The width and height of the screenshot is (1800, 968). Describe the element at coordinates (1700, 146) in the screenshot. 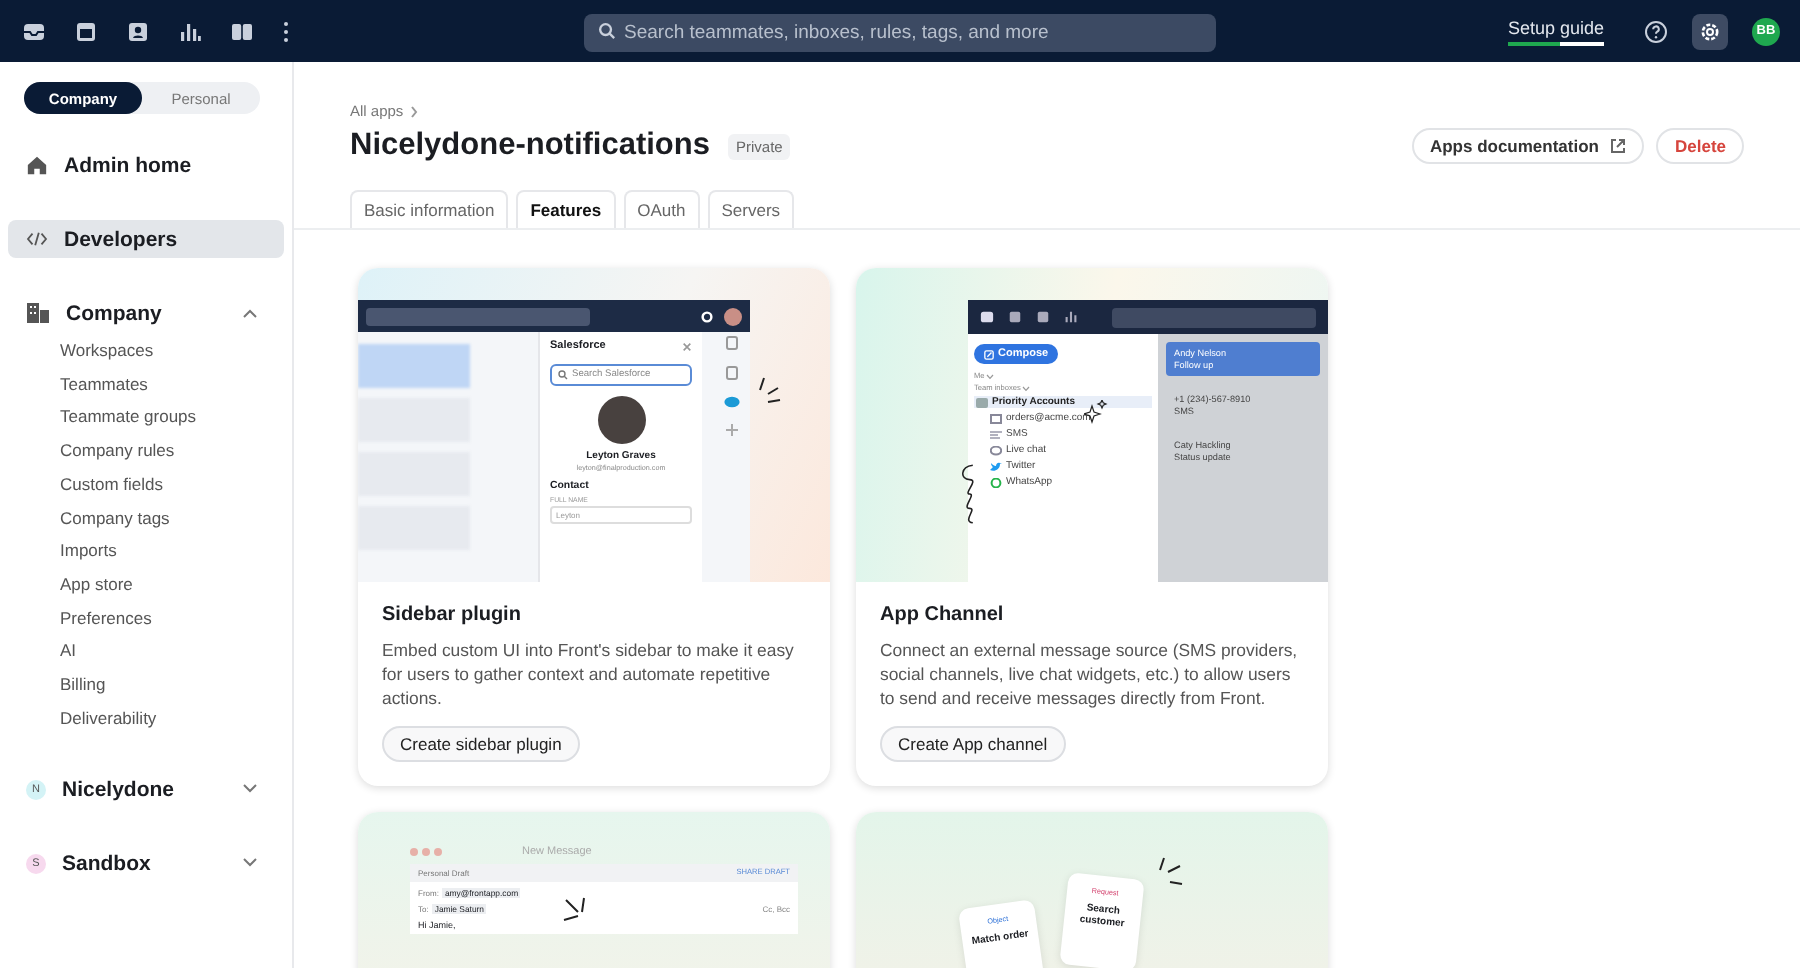

I see `delete-button: Delete` at that location.